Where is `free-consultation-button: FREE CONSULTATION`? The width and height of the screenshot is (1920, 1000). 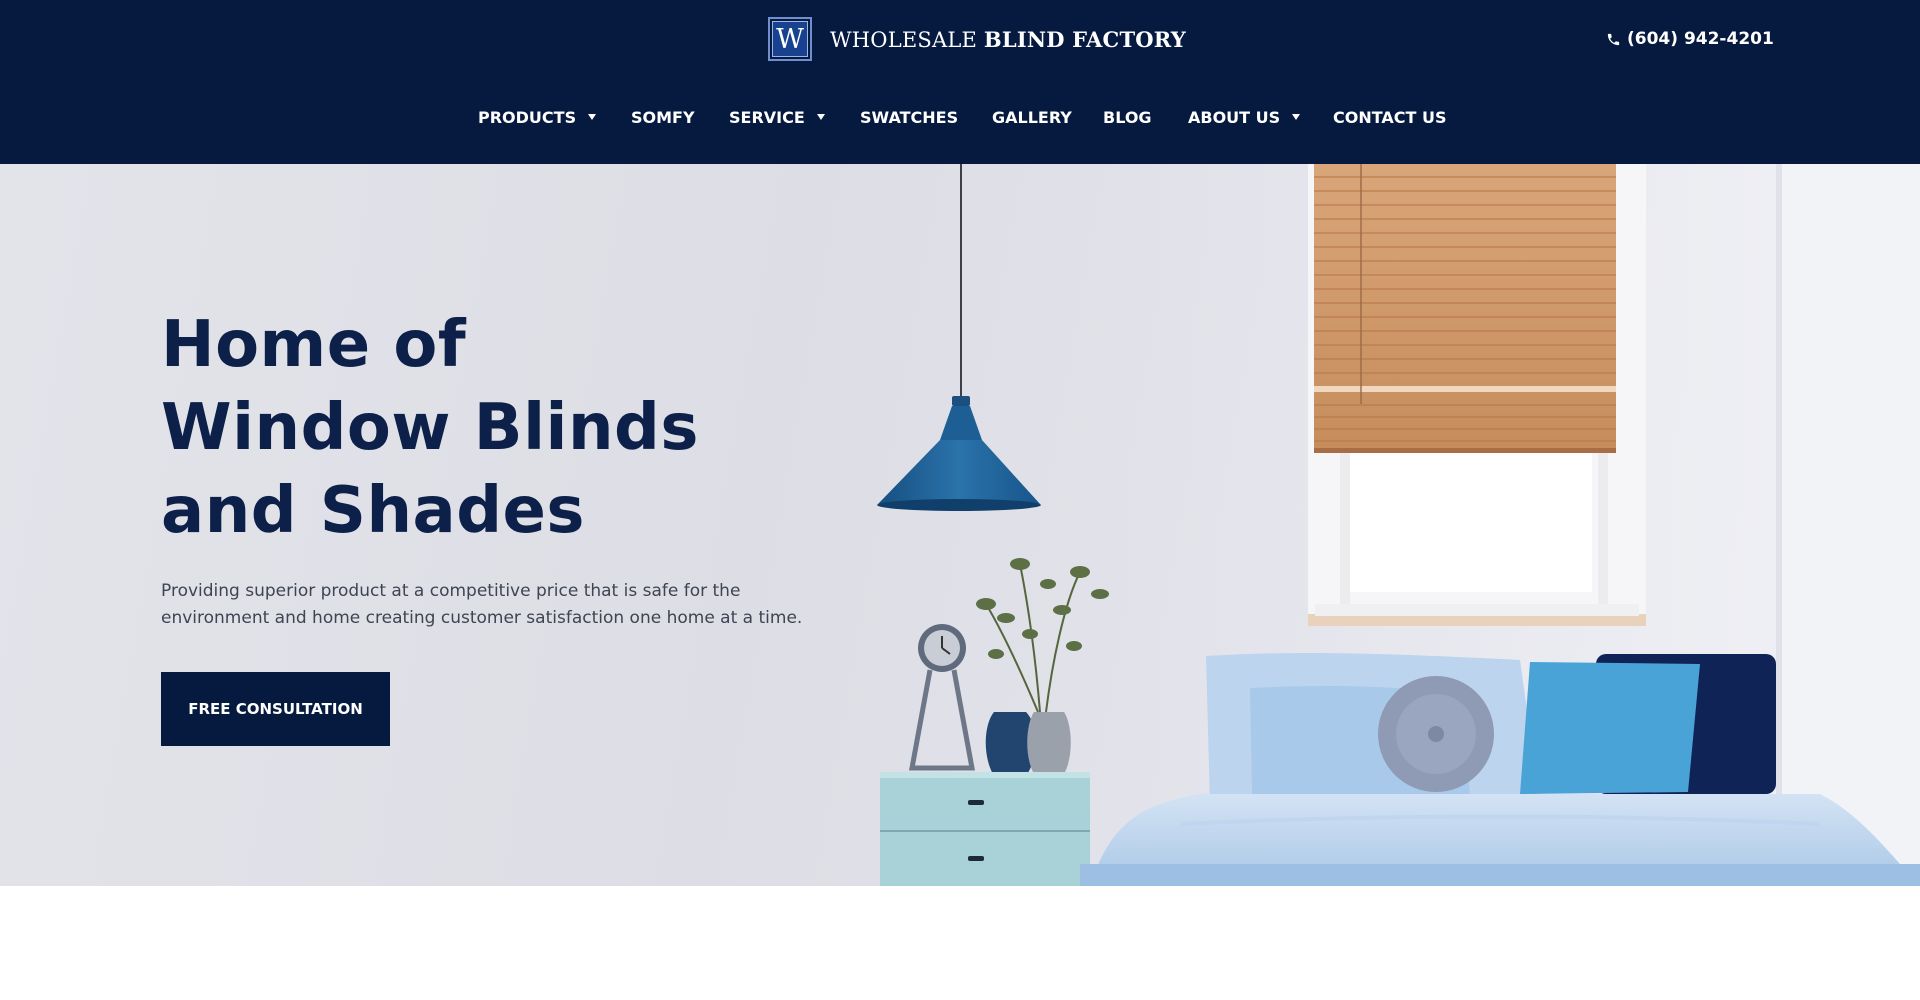
free-consultation-button: FREE CONSULTATION is located at coordinates (275, 709).